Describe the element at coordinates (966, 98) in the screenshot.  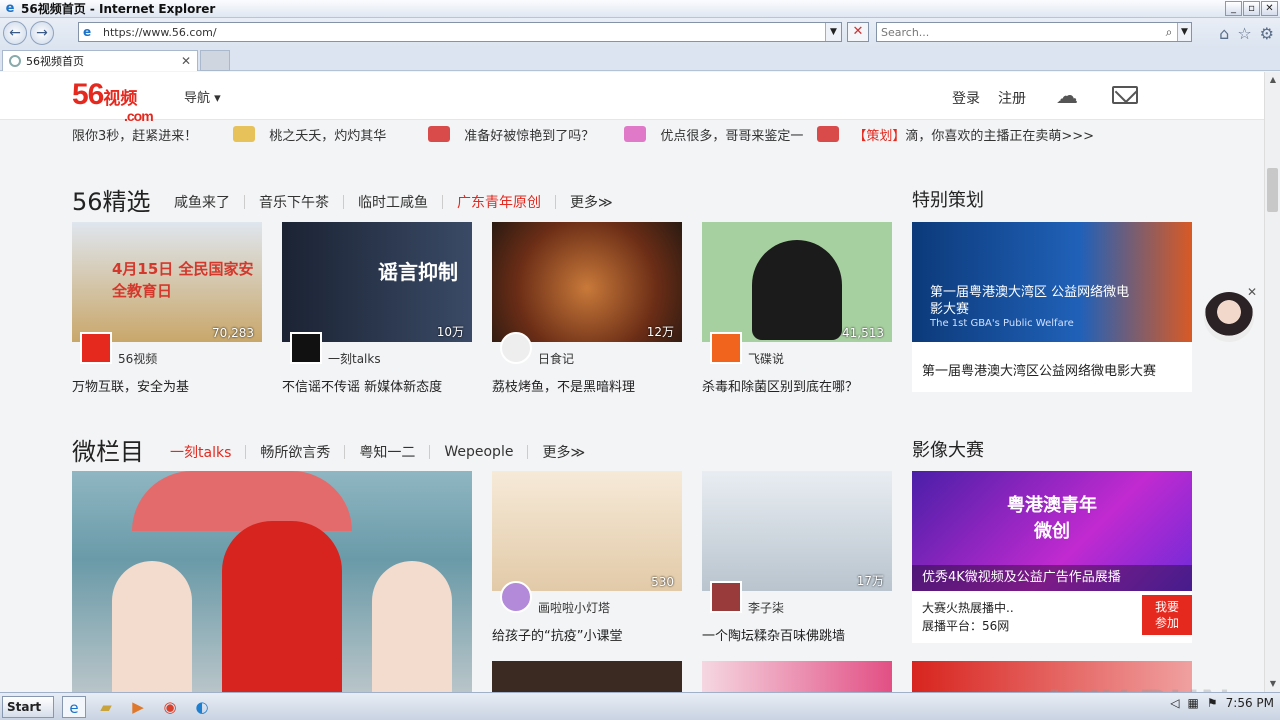
I see `login-link: 登录` at that location.